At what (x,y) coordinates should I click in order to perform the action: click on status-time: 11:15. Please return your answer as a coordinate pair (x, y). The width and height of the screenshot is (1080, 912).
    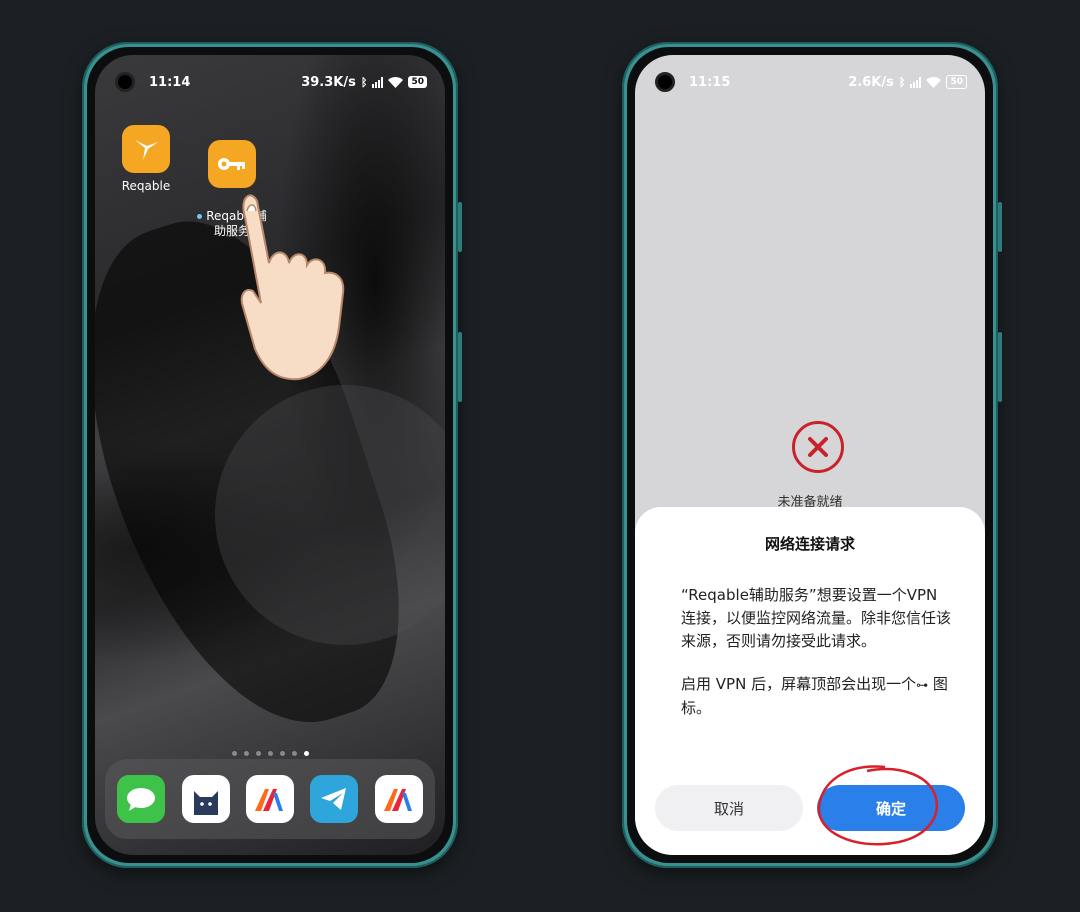
    Looking at the image, I should click on (710, 82).